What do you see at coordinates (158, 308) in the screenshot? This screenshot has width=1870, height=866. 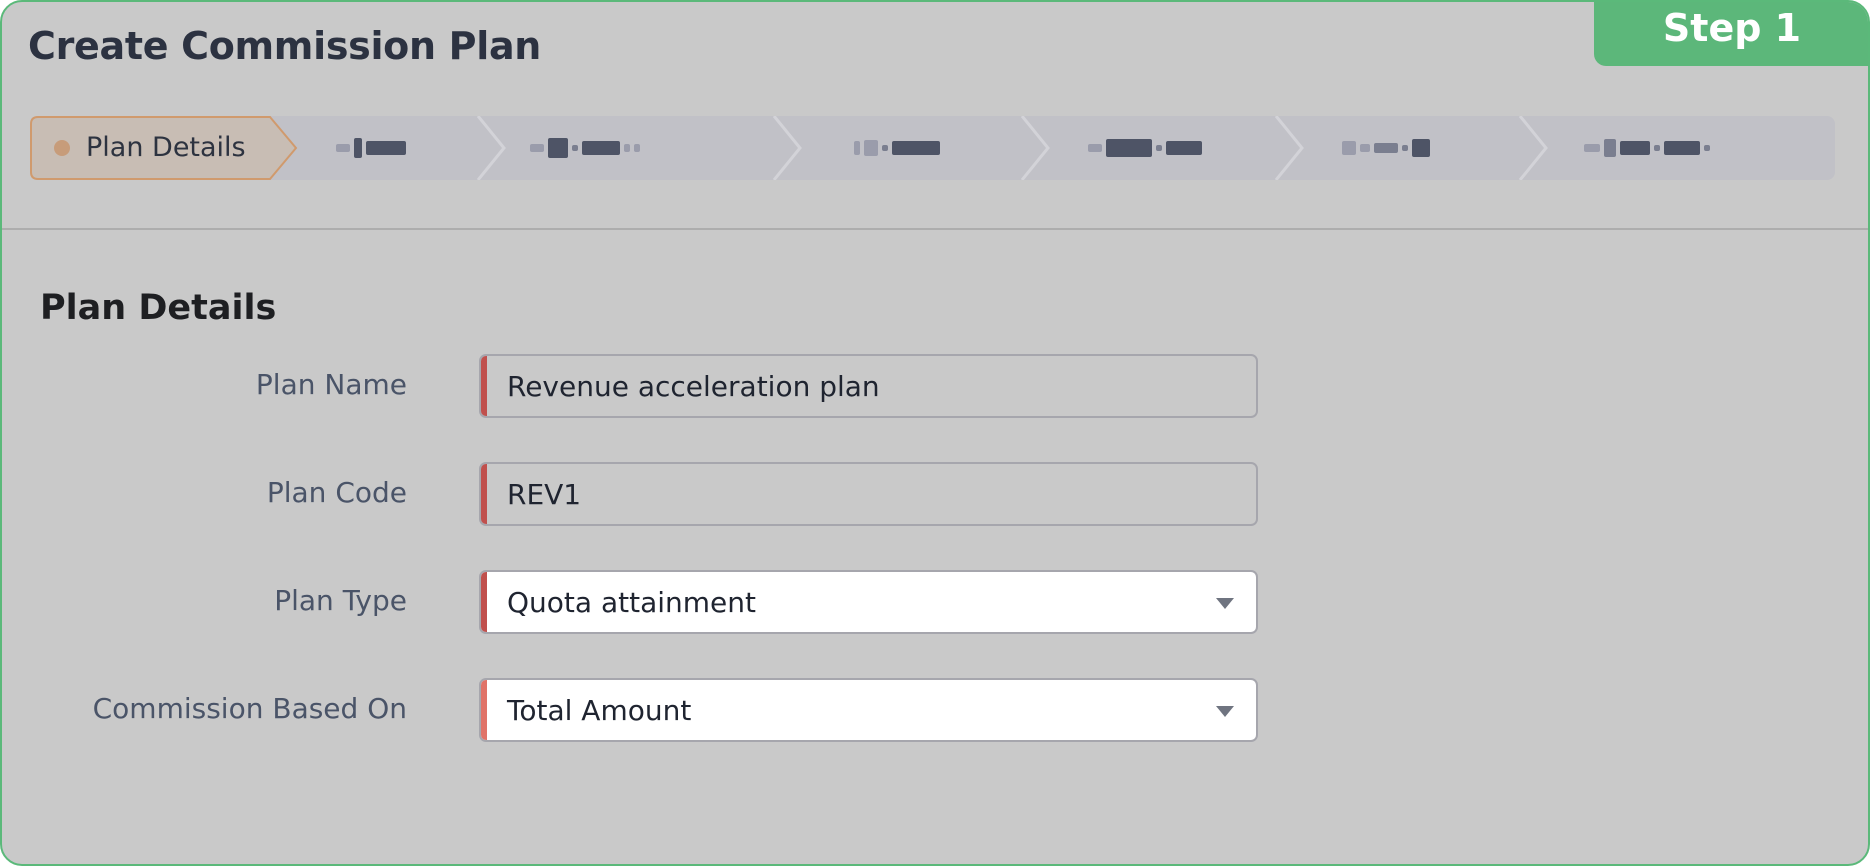 I see `section-title: Plan Details` at bounding box center [158, 308].